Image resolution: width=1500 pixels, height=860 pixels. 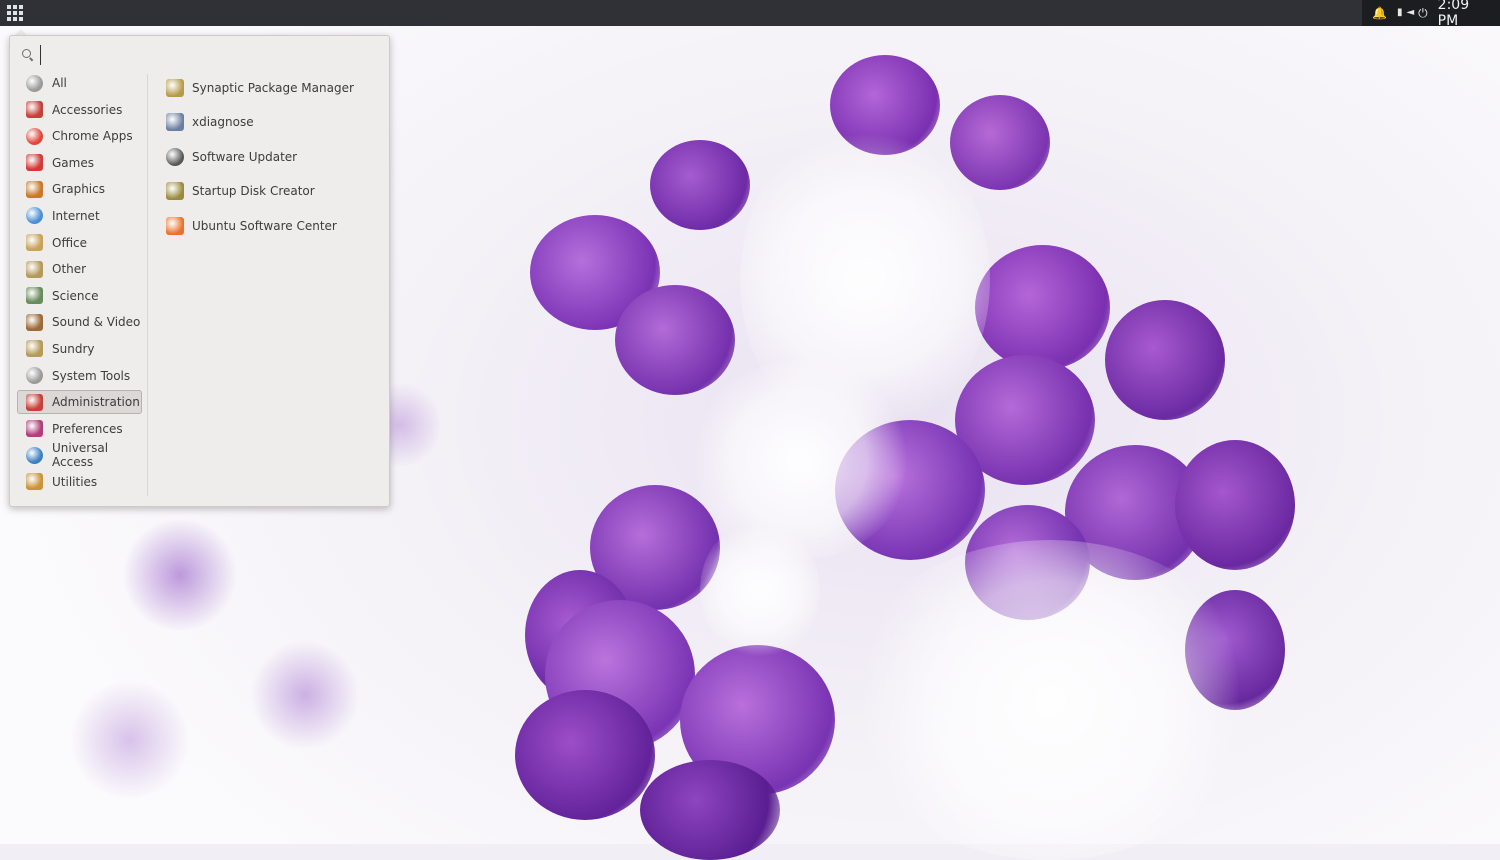 What do you see at coordinates (175, 156) in the screenshot?
I see `software-updater-icon` at bounding box center [175, 156].